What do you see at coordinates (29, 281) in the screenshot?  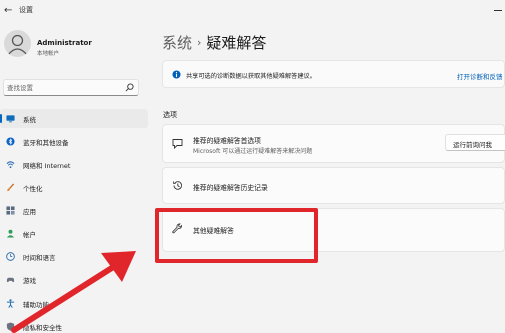 I see `sidebar-item-label: 游戏` at bounding box center [29, 281].